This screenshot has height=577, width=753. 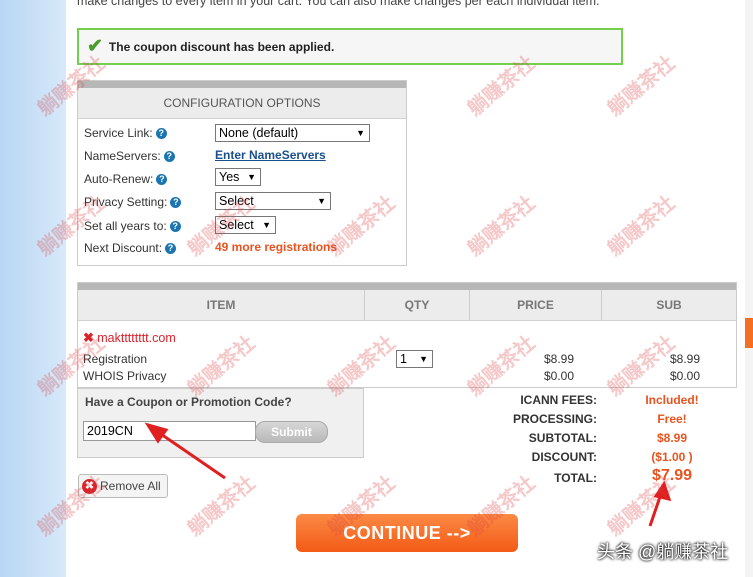 I want to click on coupon-code-input: 2019CN, so click(x=169, y=431).